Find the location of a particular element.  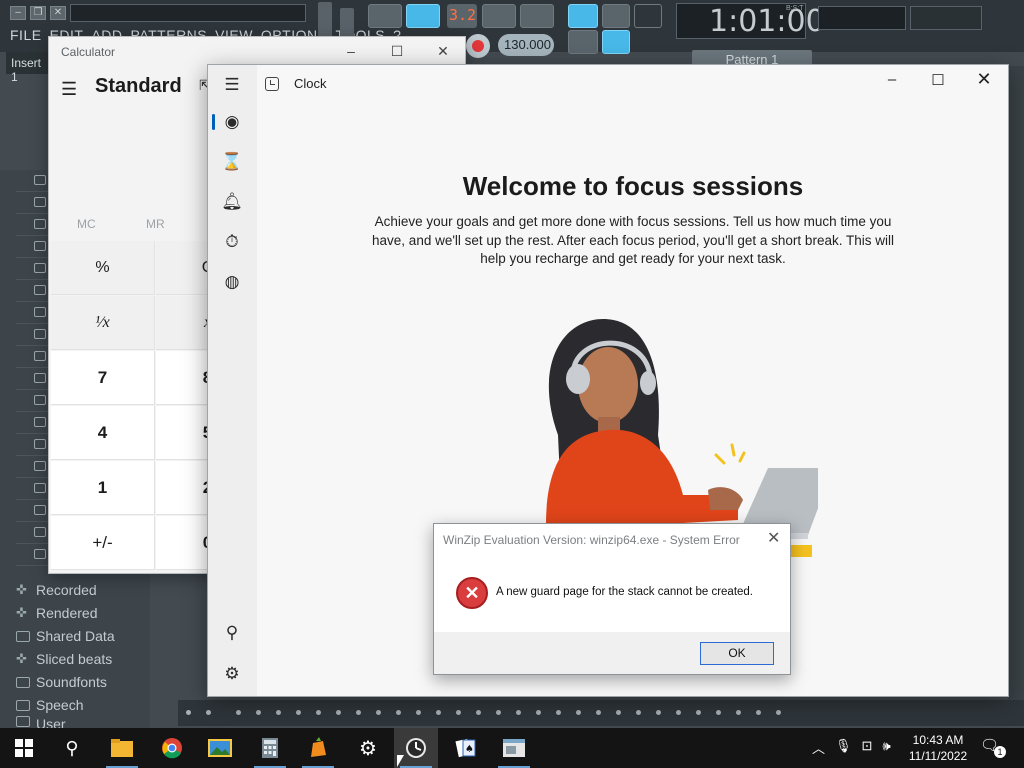

fl-browser-item-sliced-beats: ✜ Sliced beats is located at coordinates (64, 659).